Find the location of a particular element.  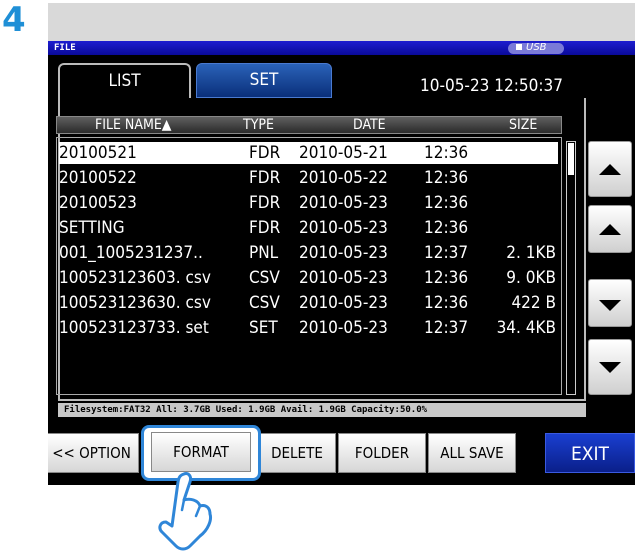

usb-label: USB is located at coordinates (531, 48).